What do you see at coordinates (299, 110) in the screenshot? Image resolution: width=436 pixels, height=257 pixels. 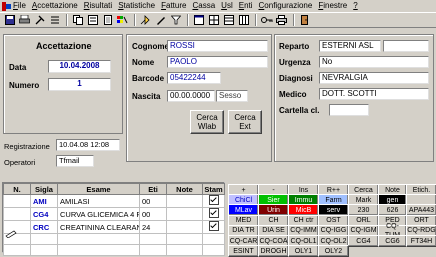 I see `cartella-label: Cartella cl.` at bounding box center [299, 110].